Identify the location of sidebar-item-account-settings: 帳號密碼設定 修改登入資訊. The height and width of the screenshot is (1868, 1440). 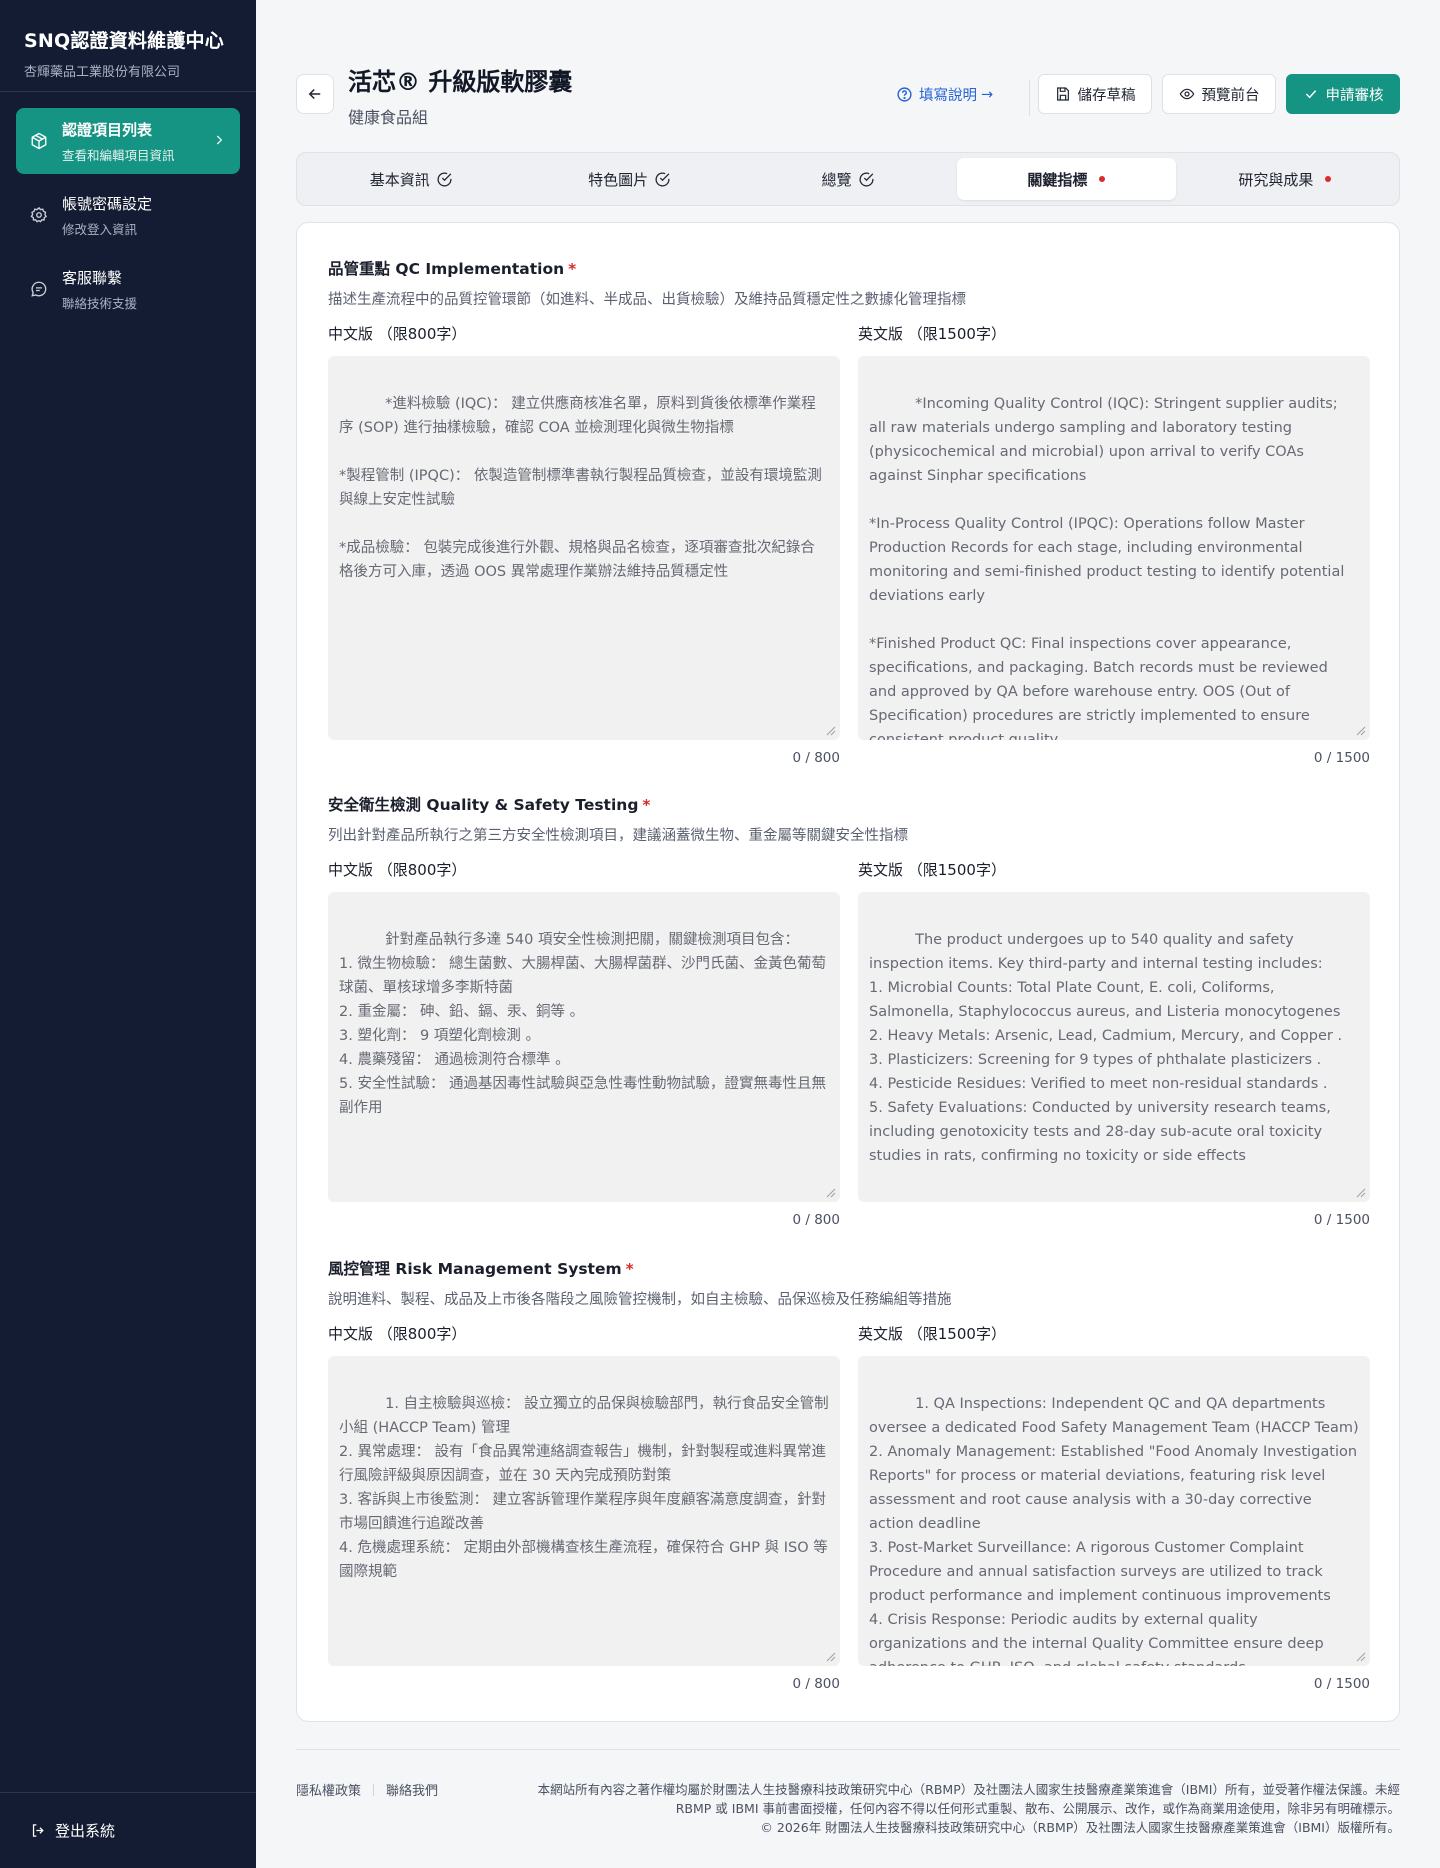
(128, 215).